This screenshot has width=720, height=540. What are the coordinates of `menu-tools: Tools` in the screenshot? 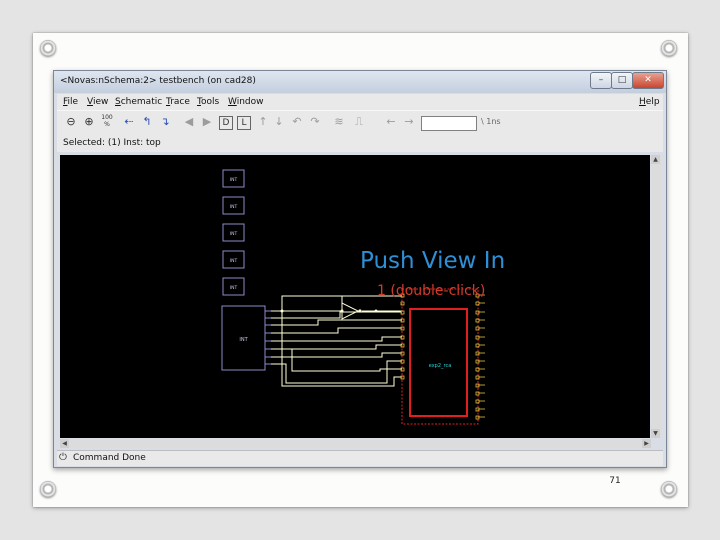 It's located at (208, 102).